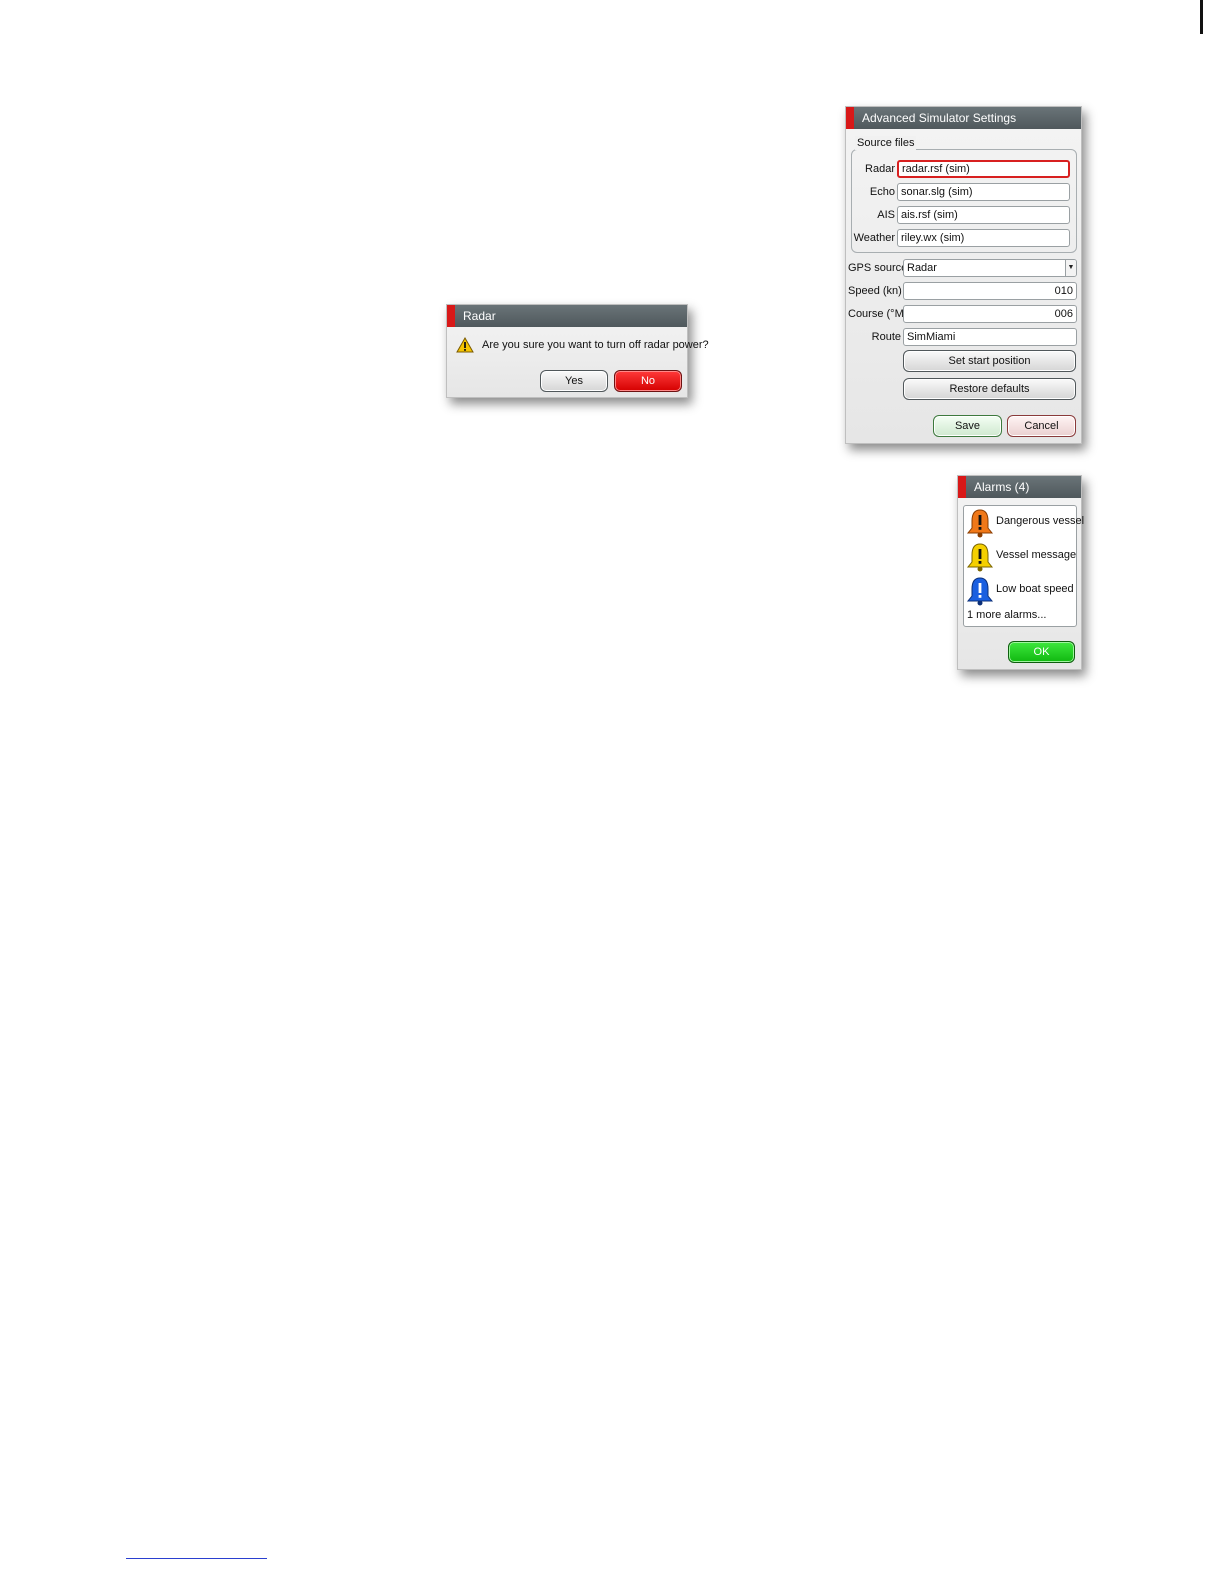  I want to click on speed-field: 010, so click(990, 291).